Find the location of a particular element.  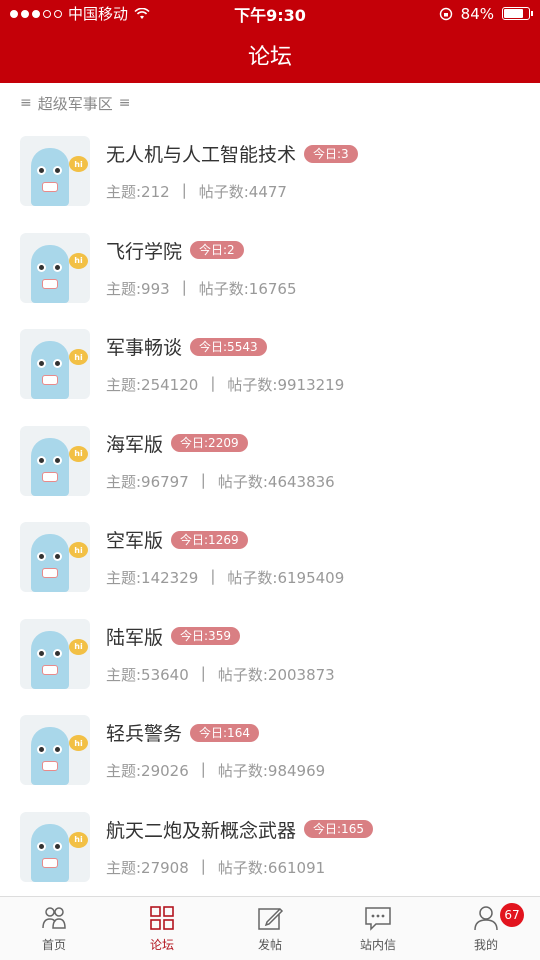

today-badge: 今日:164 is located at coordinates (224, 732).